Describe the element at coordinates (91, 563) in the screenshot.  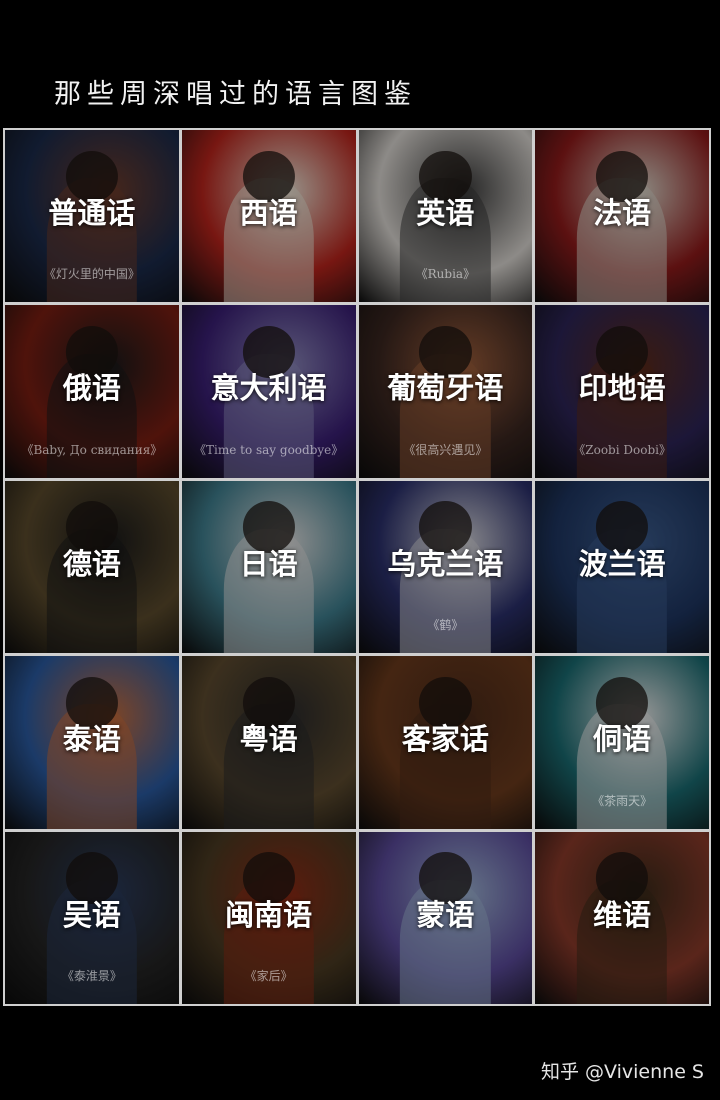
I see `language-label: 德语` at that location.